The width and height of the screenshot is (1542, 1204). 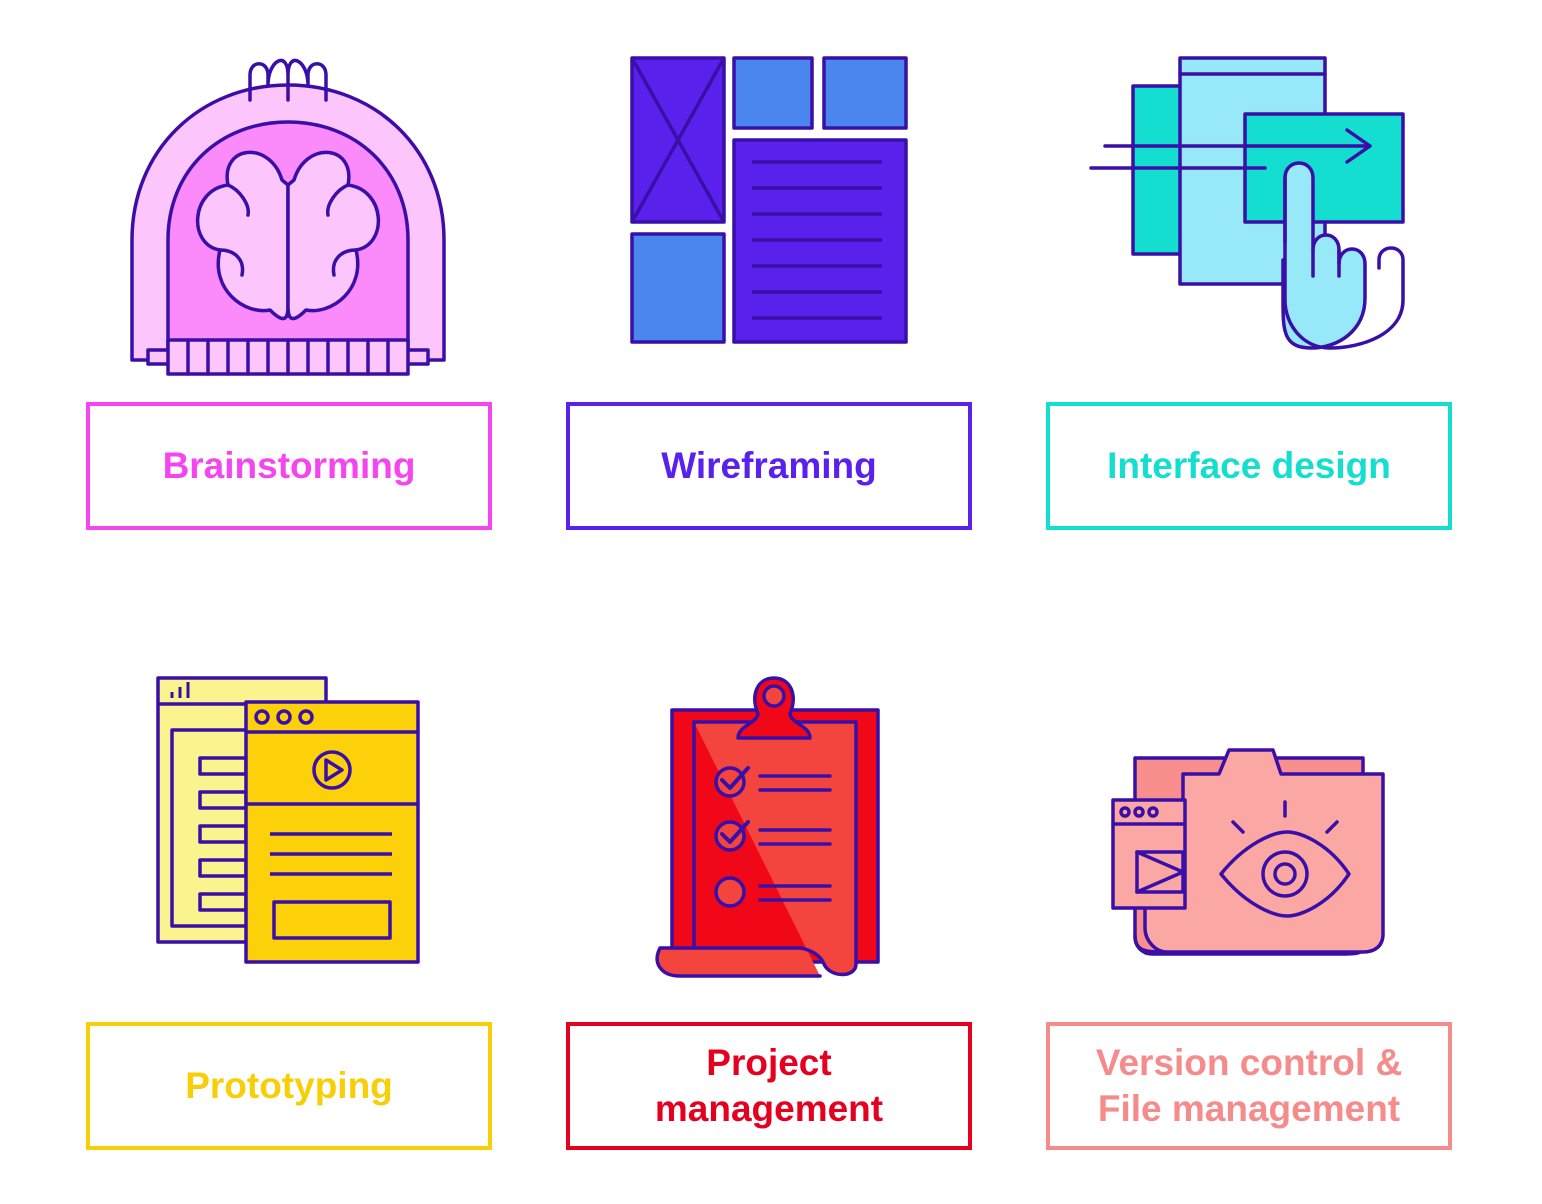 I want to click on prototyping-label: Prototyping, so click(x=289, y=1086).